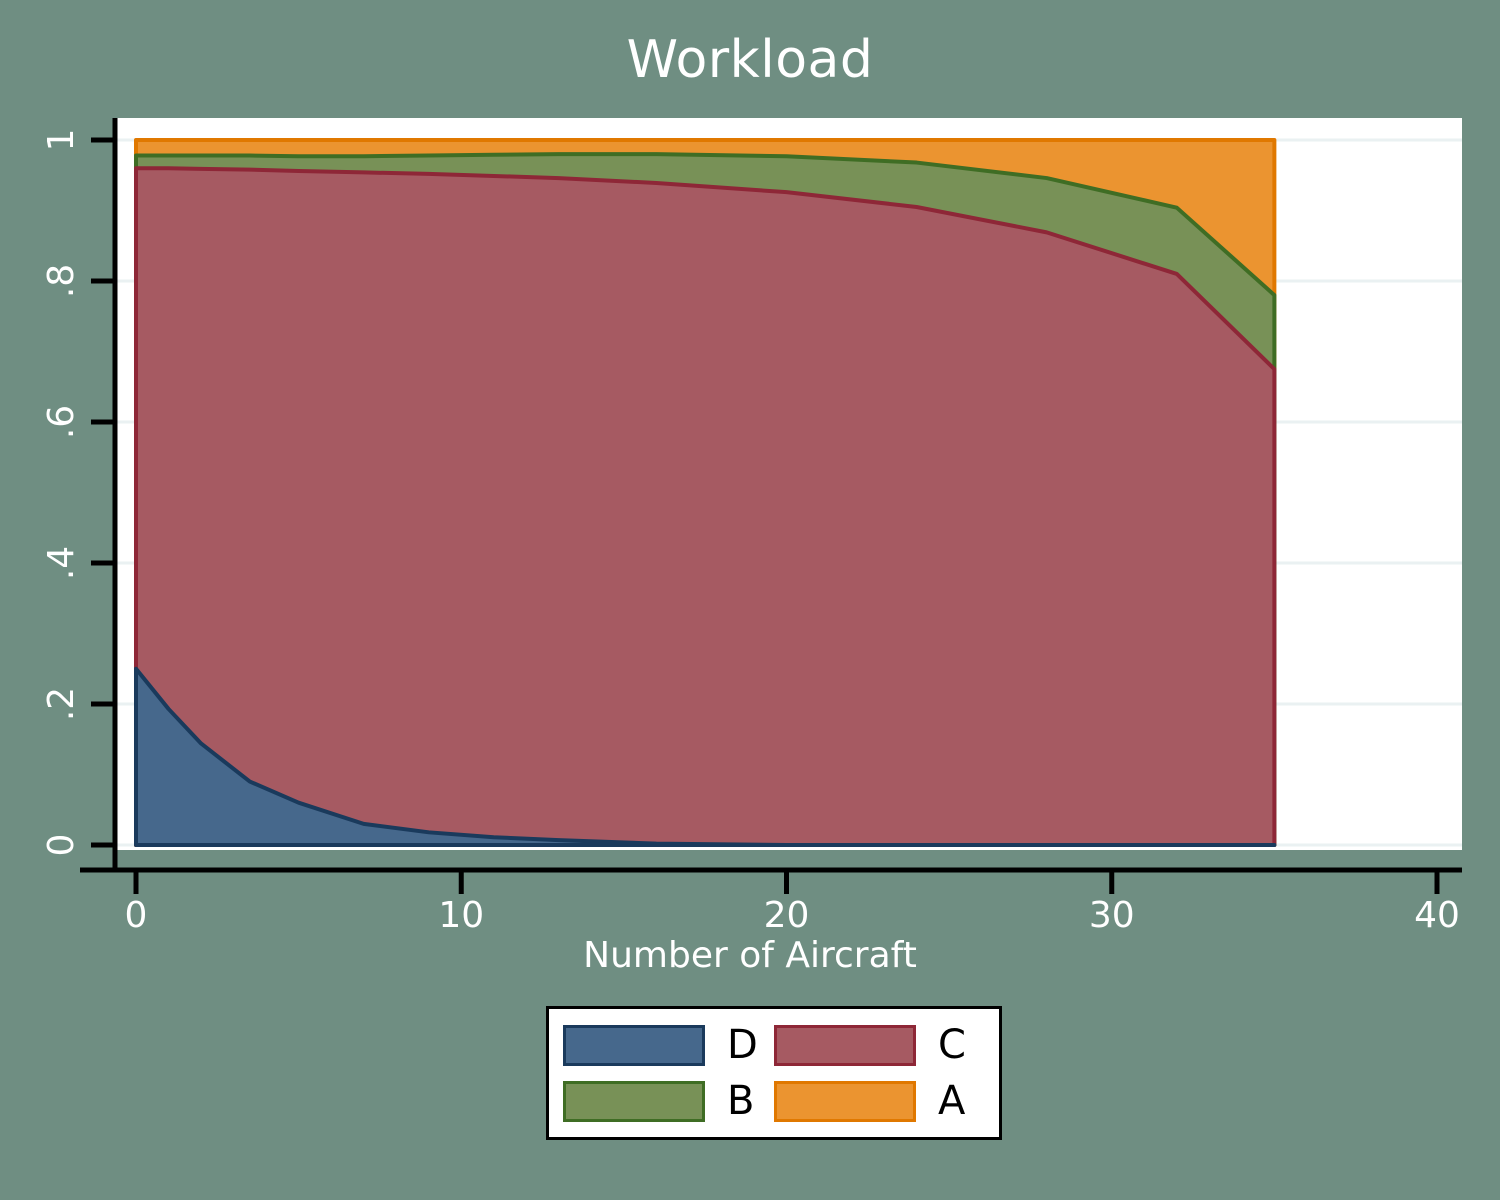 Image resolution: width=1500 pixels, height=1200 pixels. I want to click on y-tick-label-2: .4, so click(61, 563).